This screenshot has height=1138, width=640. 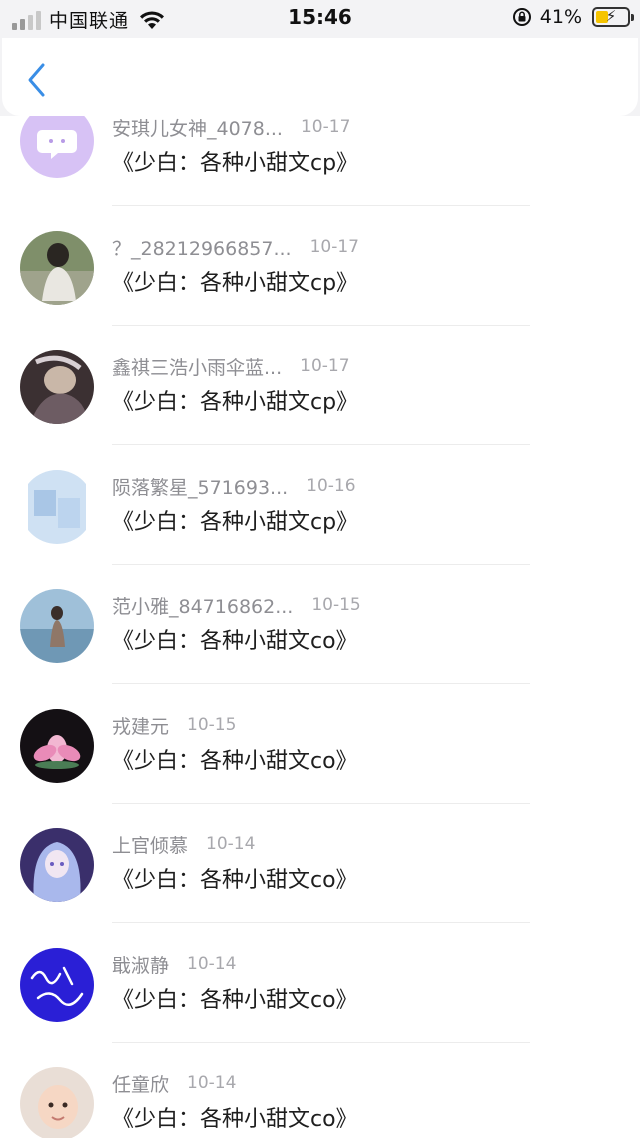 What do you see at coordinates (150, 845) in the screenshot?
I see `user-name: 上官倾慕` at bounding box center [150, 845].